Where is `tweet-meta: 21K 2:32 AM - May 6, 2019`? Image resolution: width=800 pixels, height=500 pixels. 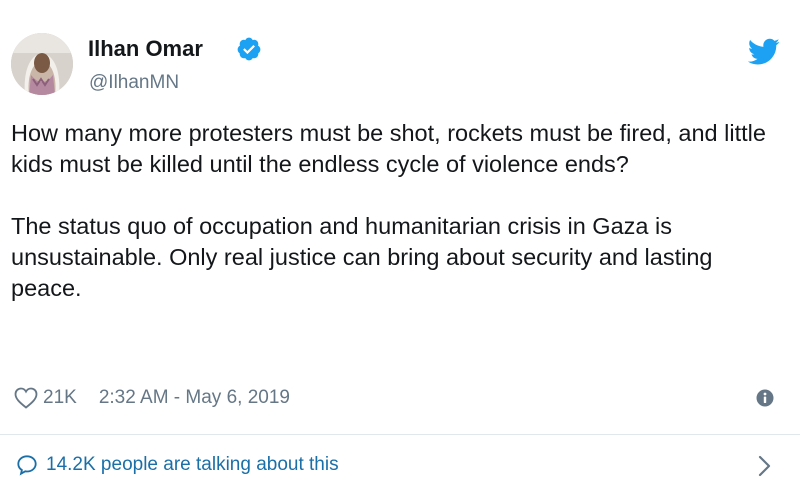
tweet-meta: 21K 2:32 AM - May 6, 2019 is located at coordinates (152, 398).